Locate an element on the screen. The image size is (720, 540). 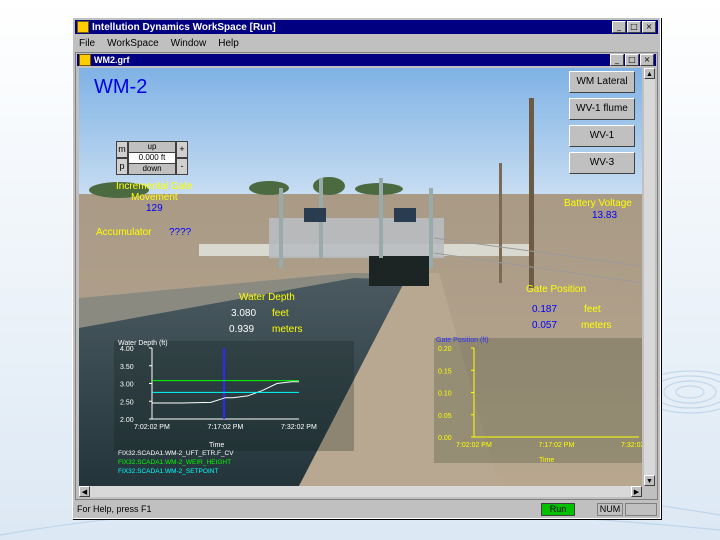
gate-position-feet-unit: feet is located at coordinates (592, 309).